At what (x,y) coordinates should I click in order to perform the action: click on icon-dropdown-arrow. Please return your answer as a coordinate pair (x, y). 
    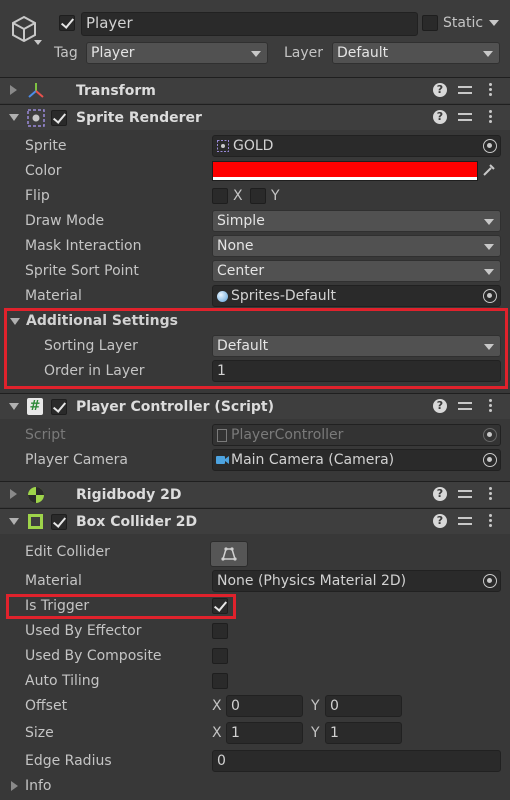
    Looking at the image, I should click on (38, 42).